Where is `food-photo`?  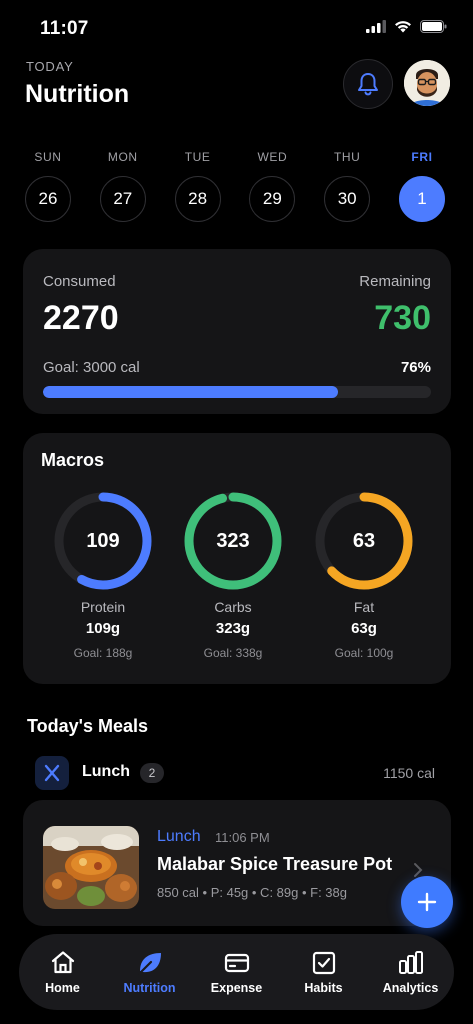 food-photo is located at coordinates (91, 867).